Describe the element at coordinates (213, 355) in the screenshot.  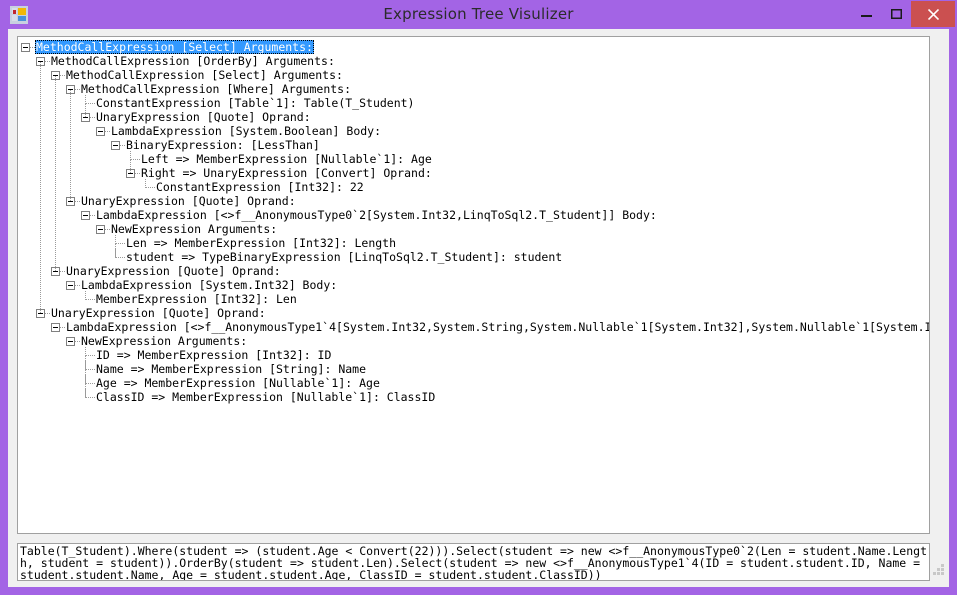
I see `tree-node-label: ID => MemberExpression [Int32]: ID` at that location.